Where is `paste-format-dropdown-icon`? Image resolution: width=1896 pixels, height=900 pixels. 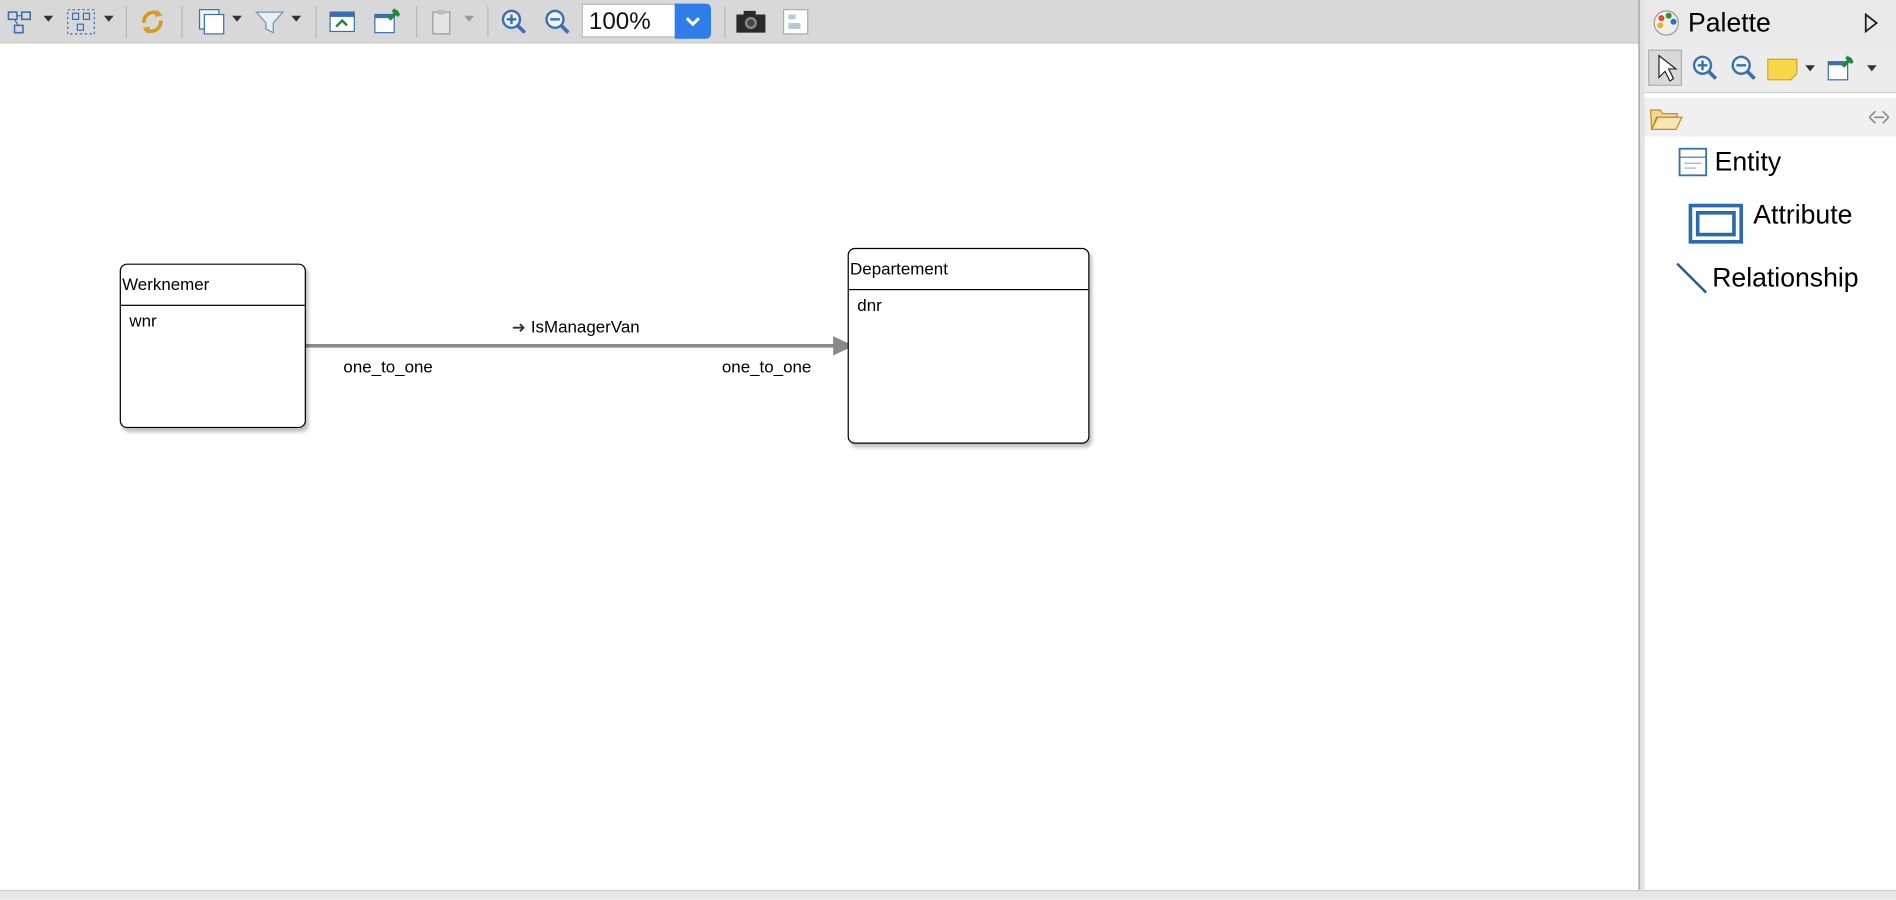 paste-format-dropdown-icon is located at coordinates (469, 18).